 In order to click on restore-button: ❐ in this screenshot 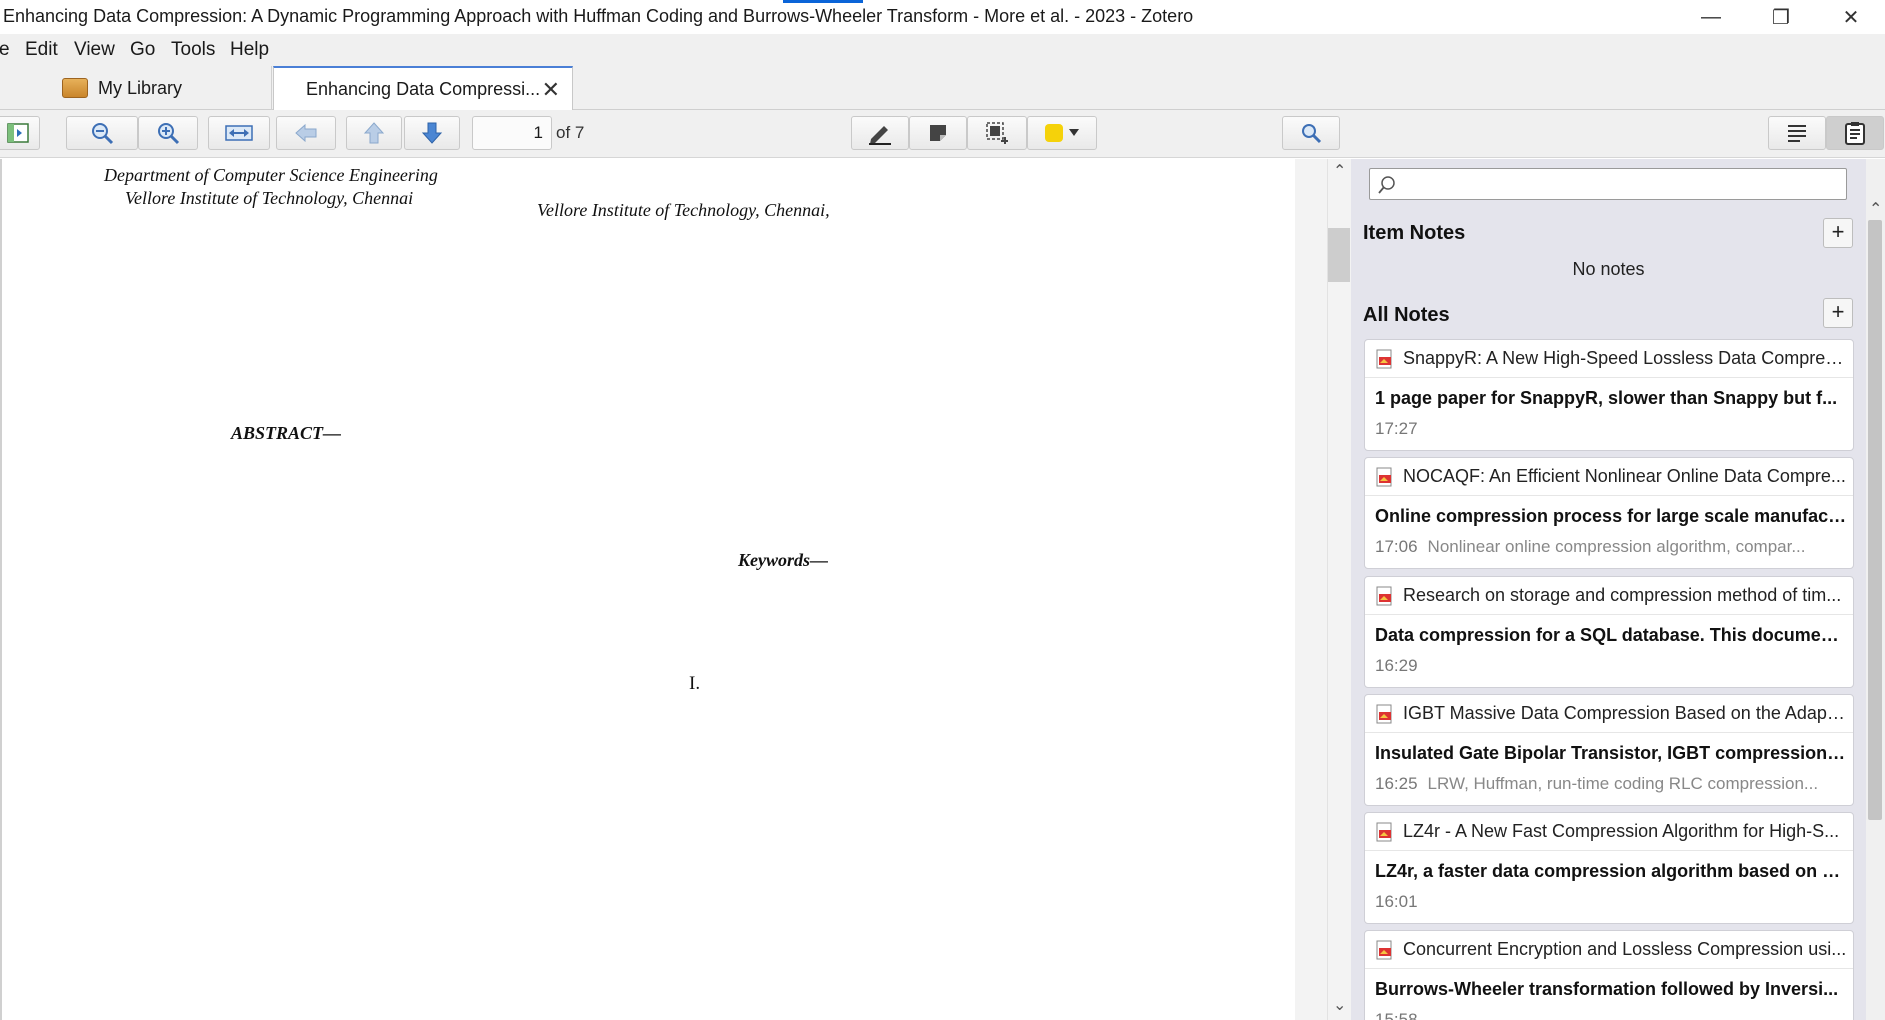, I will do `click(1781, 17)`.